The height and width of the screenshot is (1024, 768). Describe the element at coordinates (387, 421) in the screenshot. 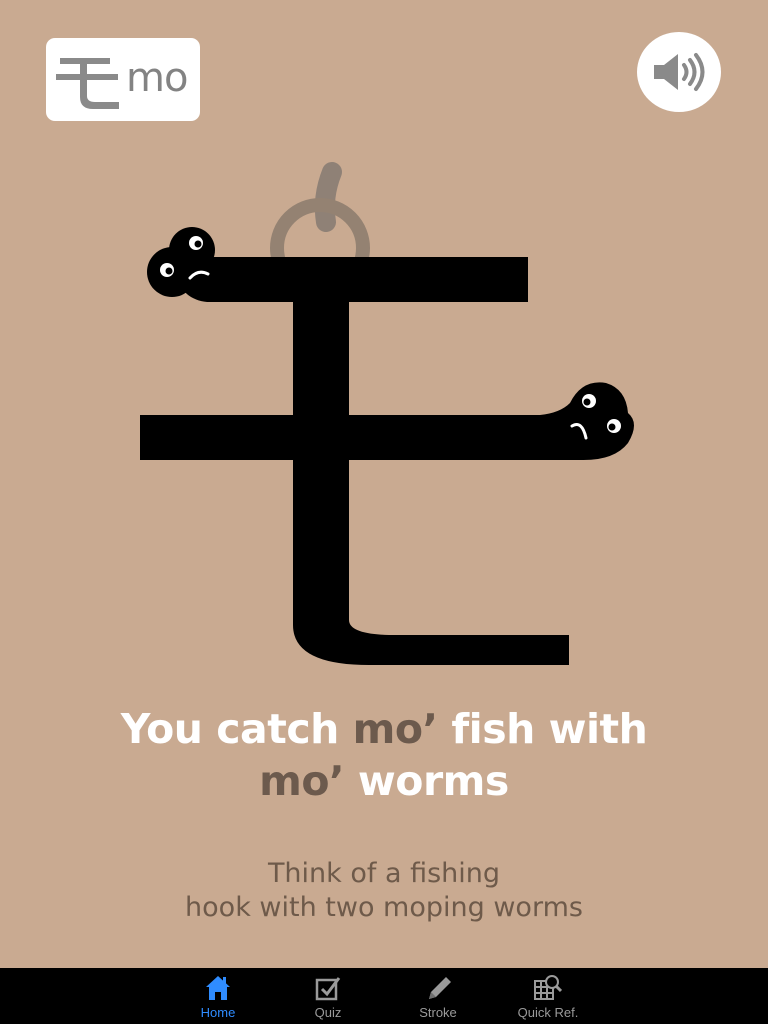

I see `lower-worm` at that location.